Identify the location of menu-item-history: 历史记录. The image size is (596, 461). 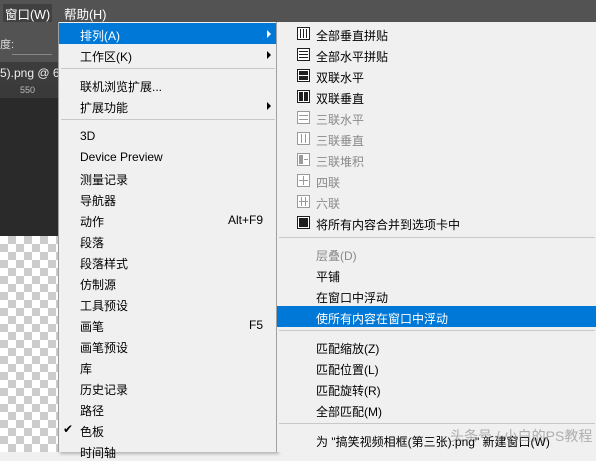
(168, 387).